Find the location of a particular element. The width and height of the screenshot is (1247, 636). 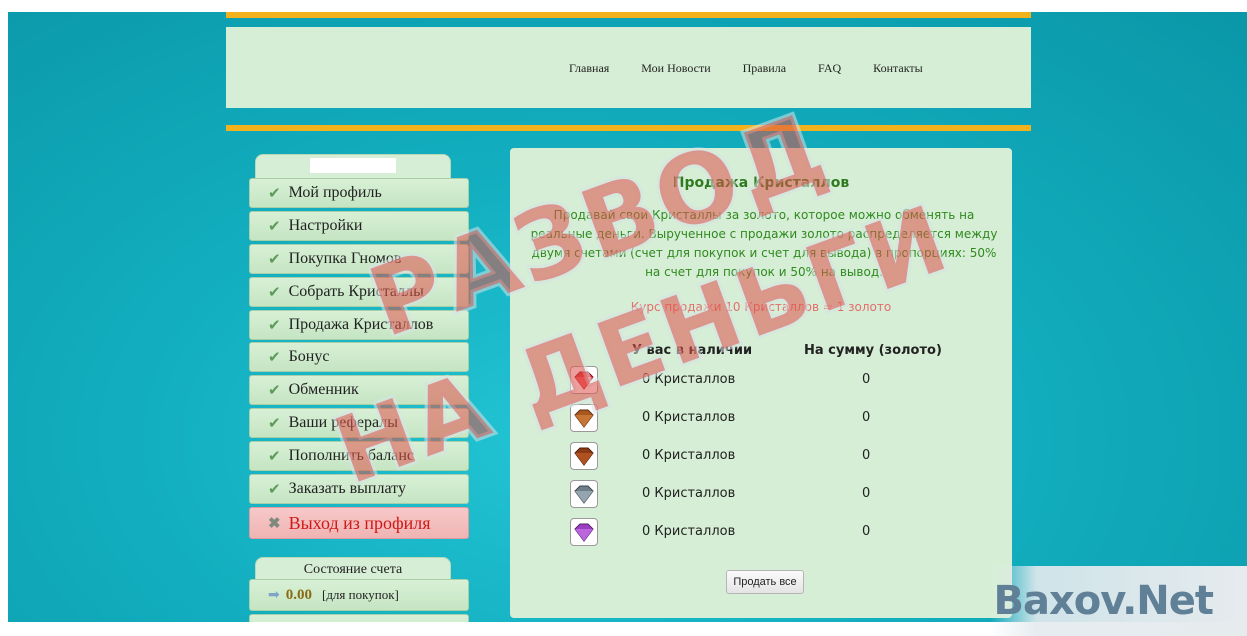

sidebar-item-label: Мой профиль is located at coordinates (335, 192).